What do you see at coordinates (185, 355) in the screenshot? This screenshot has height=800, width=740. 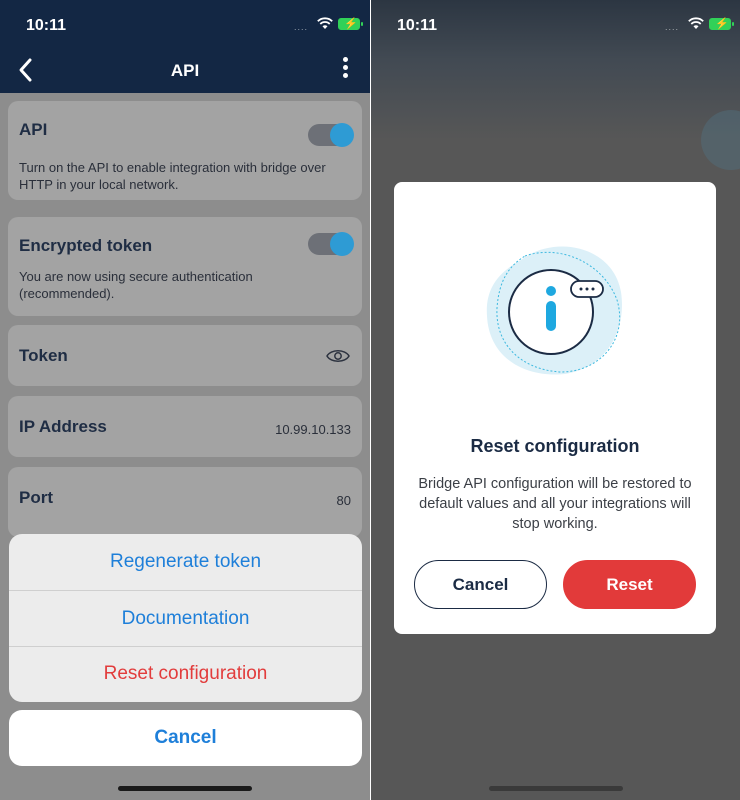 I see `token-card: Token` at bounding box center [185, 355].